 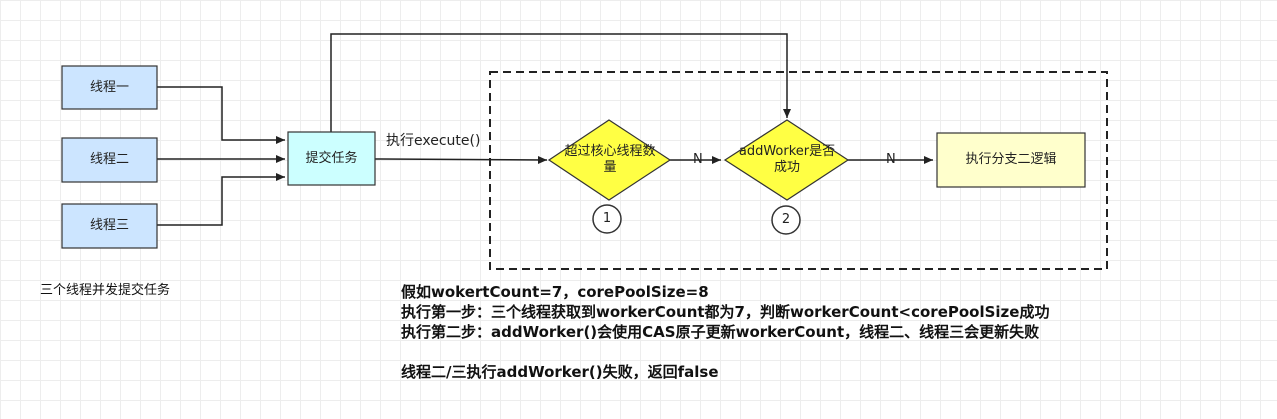 What do you see at coordinates (607, 218) in the screenshot?
I see `step1-marker-label: 1` at bounding box center [607, 218].